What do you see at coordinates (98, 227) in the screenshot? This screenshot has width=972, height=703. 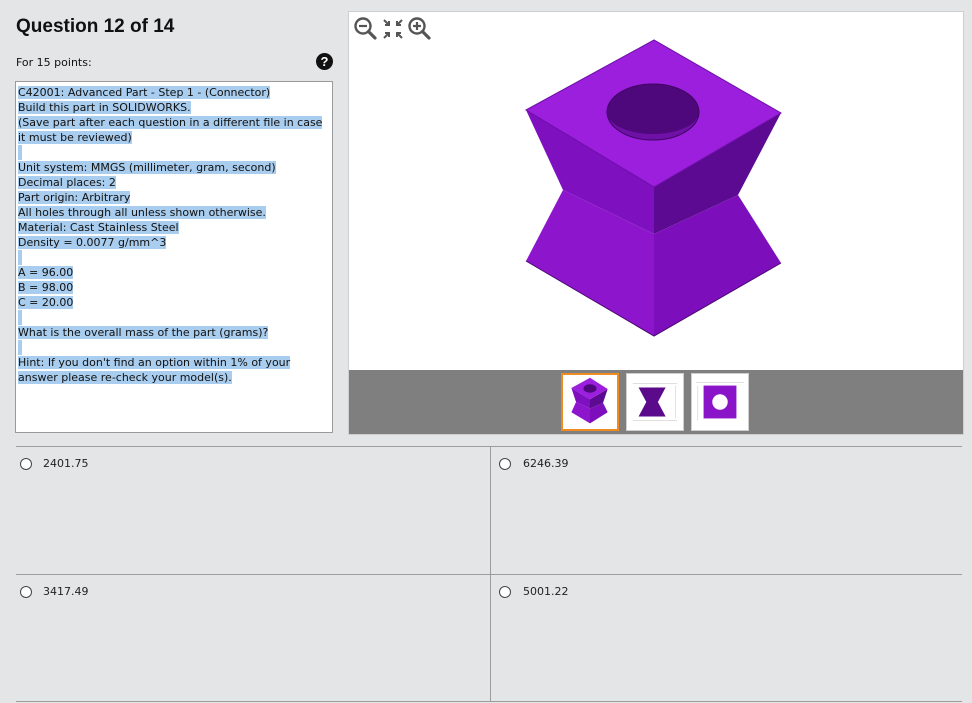 I see `question-line: Material: Cast Stainless Steel` at bounding box center [98, 227].